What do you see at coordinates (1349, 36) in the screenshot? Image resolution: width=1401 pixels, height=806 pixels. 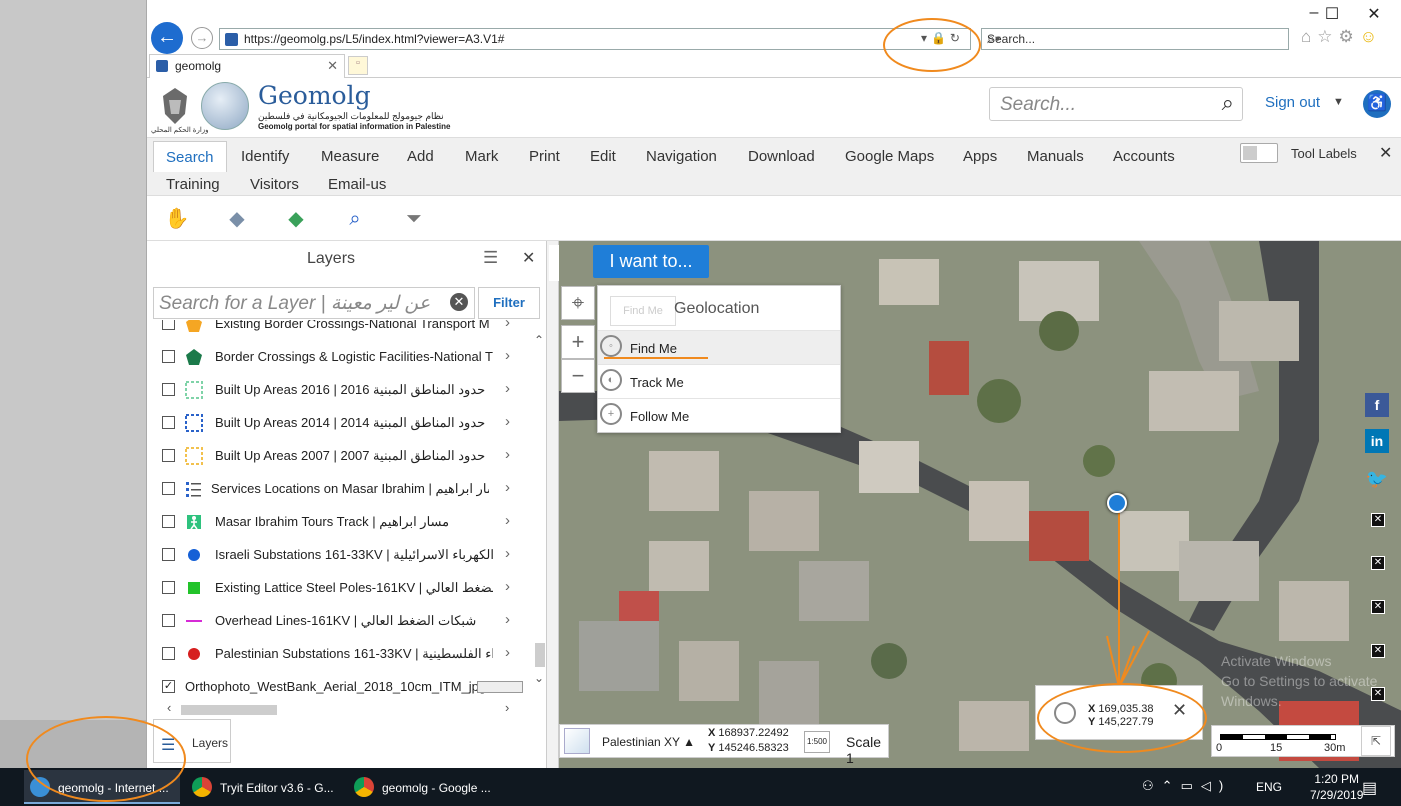 I see `gear-icon: ⚙` at bounding box center [1349, 36].